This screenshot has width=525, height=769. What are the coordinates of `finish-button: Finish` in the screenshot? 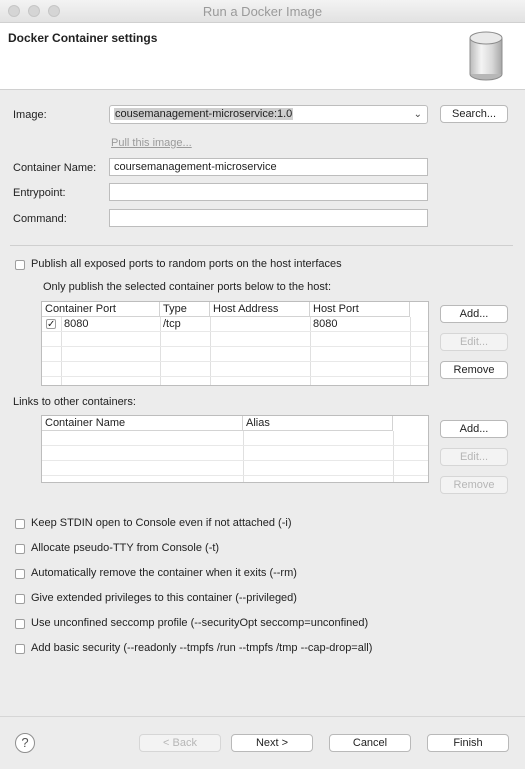 It's located at (468, 743).